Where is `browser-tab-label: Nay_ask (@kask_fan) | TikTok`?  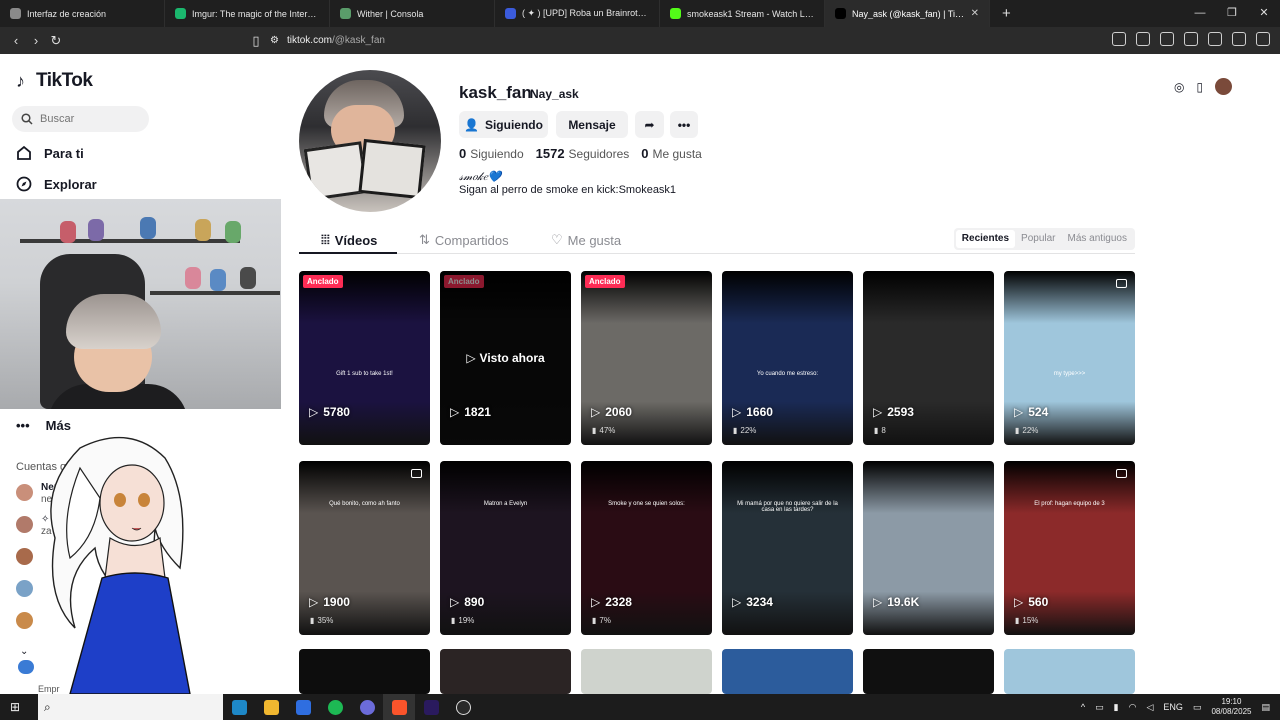 browser-tab-label: Nay_ask (@kask_fan) | TikTok is located at coordinates (908, 13).